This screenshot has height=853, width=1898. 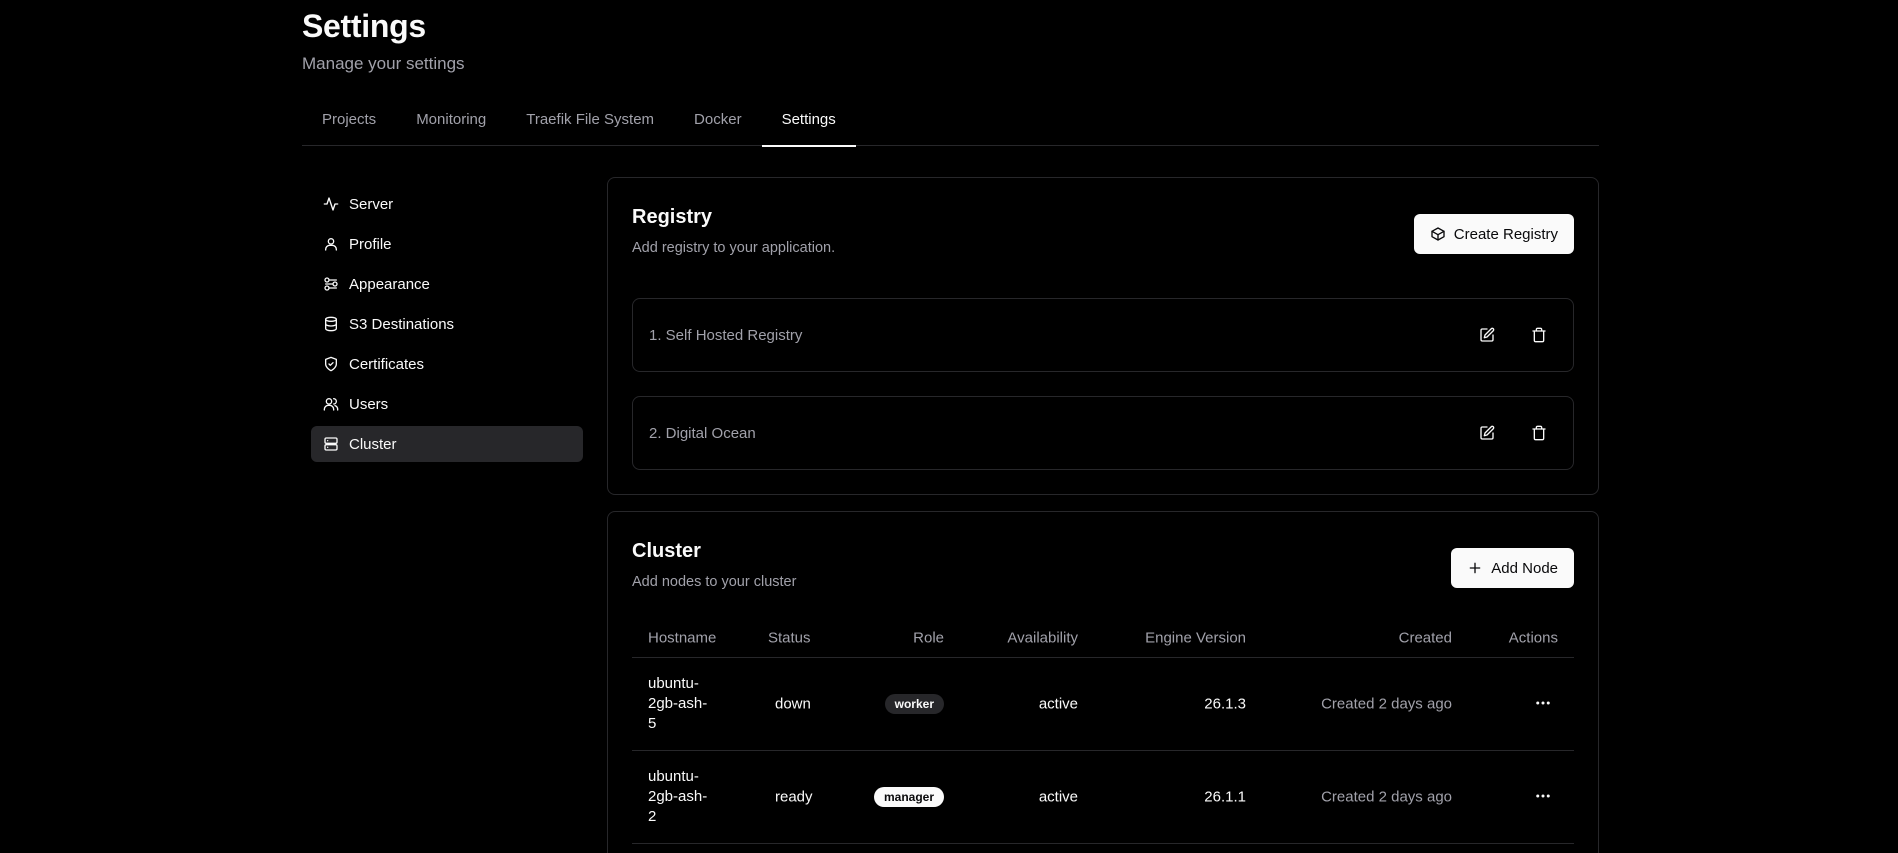 I want to click on registry-item: 1. Self Hosted Registry, so click(x=1103, y=335).